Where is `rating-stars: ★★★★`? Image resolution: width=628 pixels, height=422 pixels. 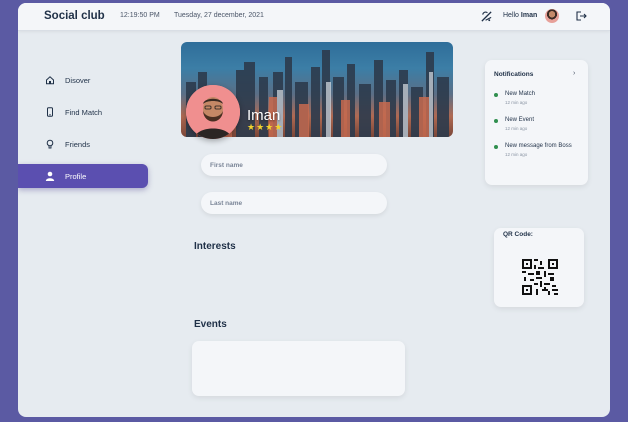
rating-stars: ★★★★ is located at coordinates (265, 127).